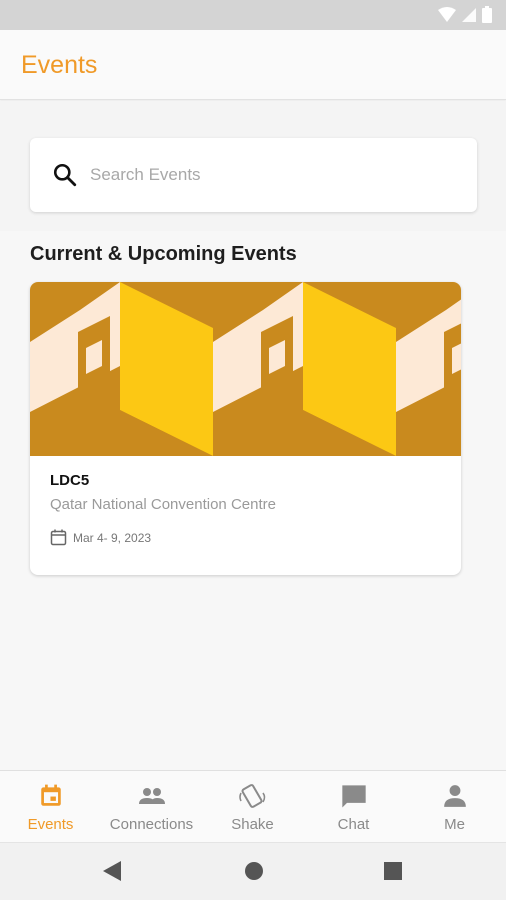 The image size is (506, 900). I want to click on person-icon, so click(454, 796).